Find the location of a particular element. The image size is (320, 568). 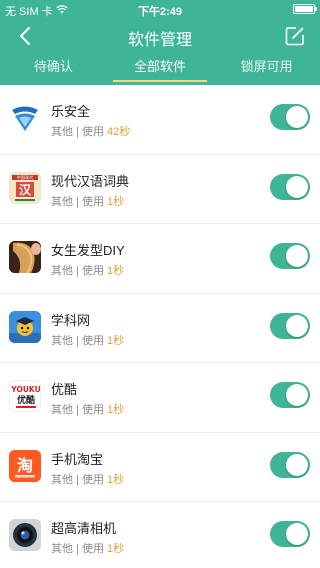

app-meta: 其他 | 使用 42秒 is located at coordinates (91, 132).